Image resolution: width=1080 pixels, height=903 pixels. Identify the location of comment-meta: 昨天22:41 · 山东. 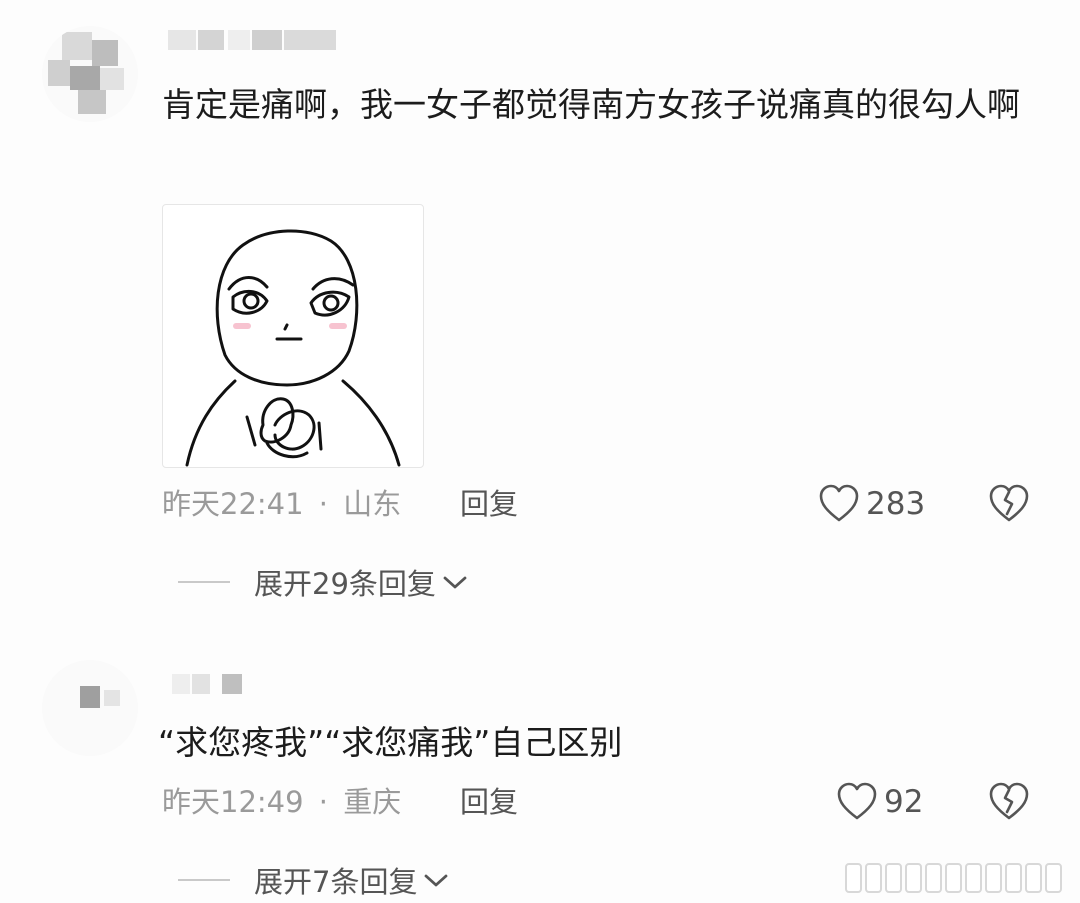
(281, 504).